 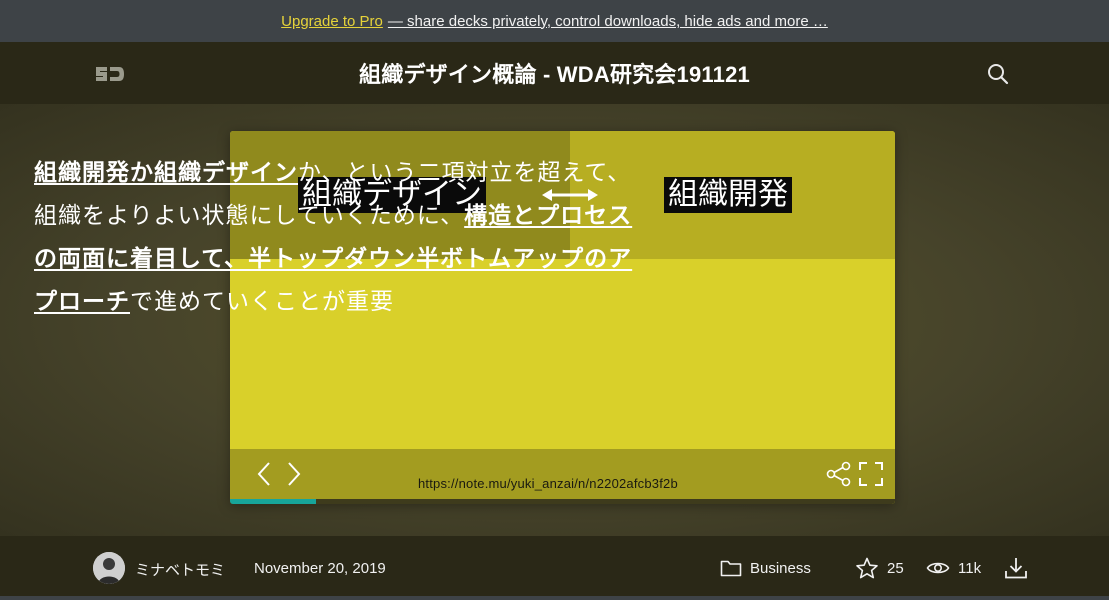 What do you see at coordinates (998, 74) in the screenshot?
I see `search-icon` at bounding box center [998, 74].